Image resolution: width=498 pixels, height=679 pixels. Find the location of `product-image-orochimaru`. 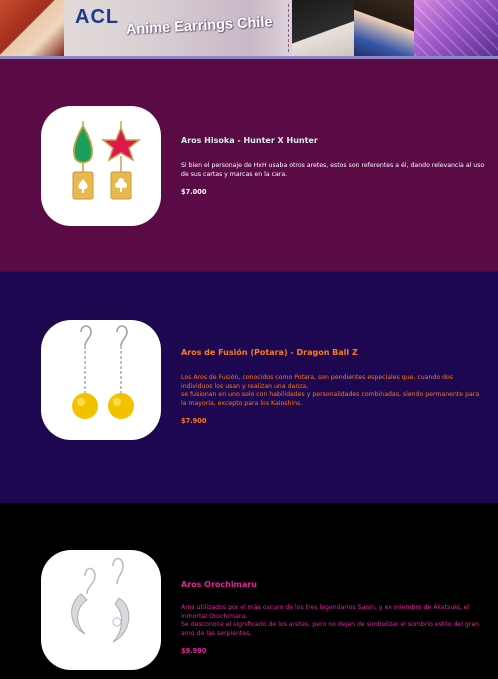

product-image-orochimaru is located at coordinates (101, 610).